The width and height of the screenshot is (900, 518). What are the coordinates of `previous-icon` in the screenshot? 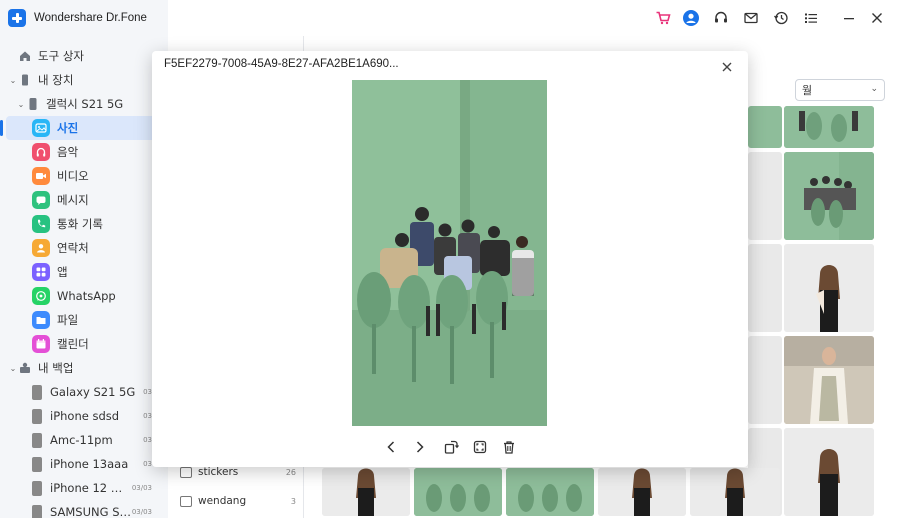 It's located at (391, 447).